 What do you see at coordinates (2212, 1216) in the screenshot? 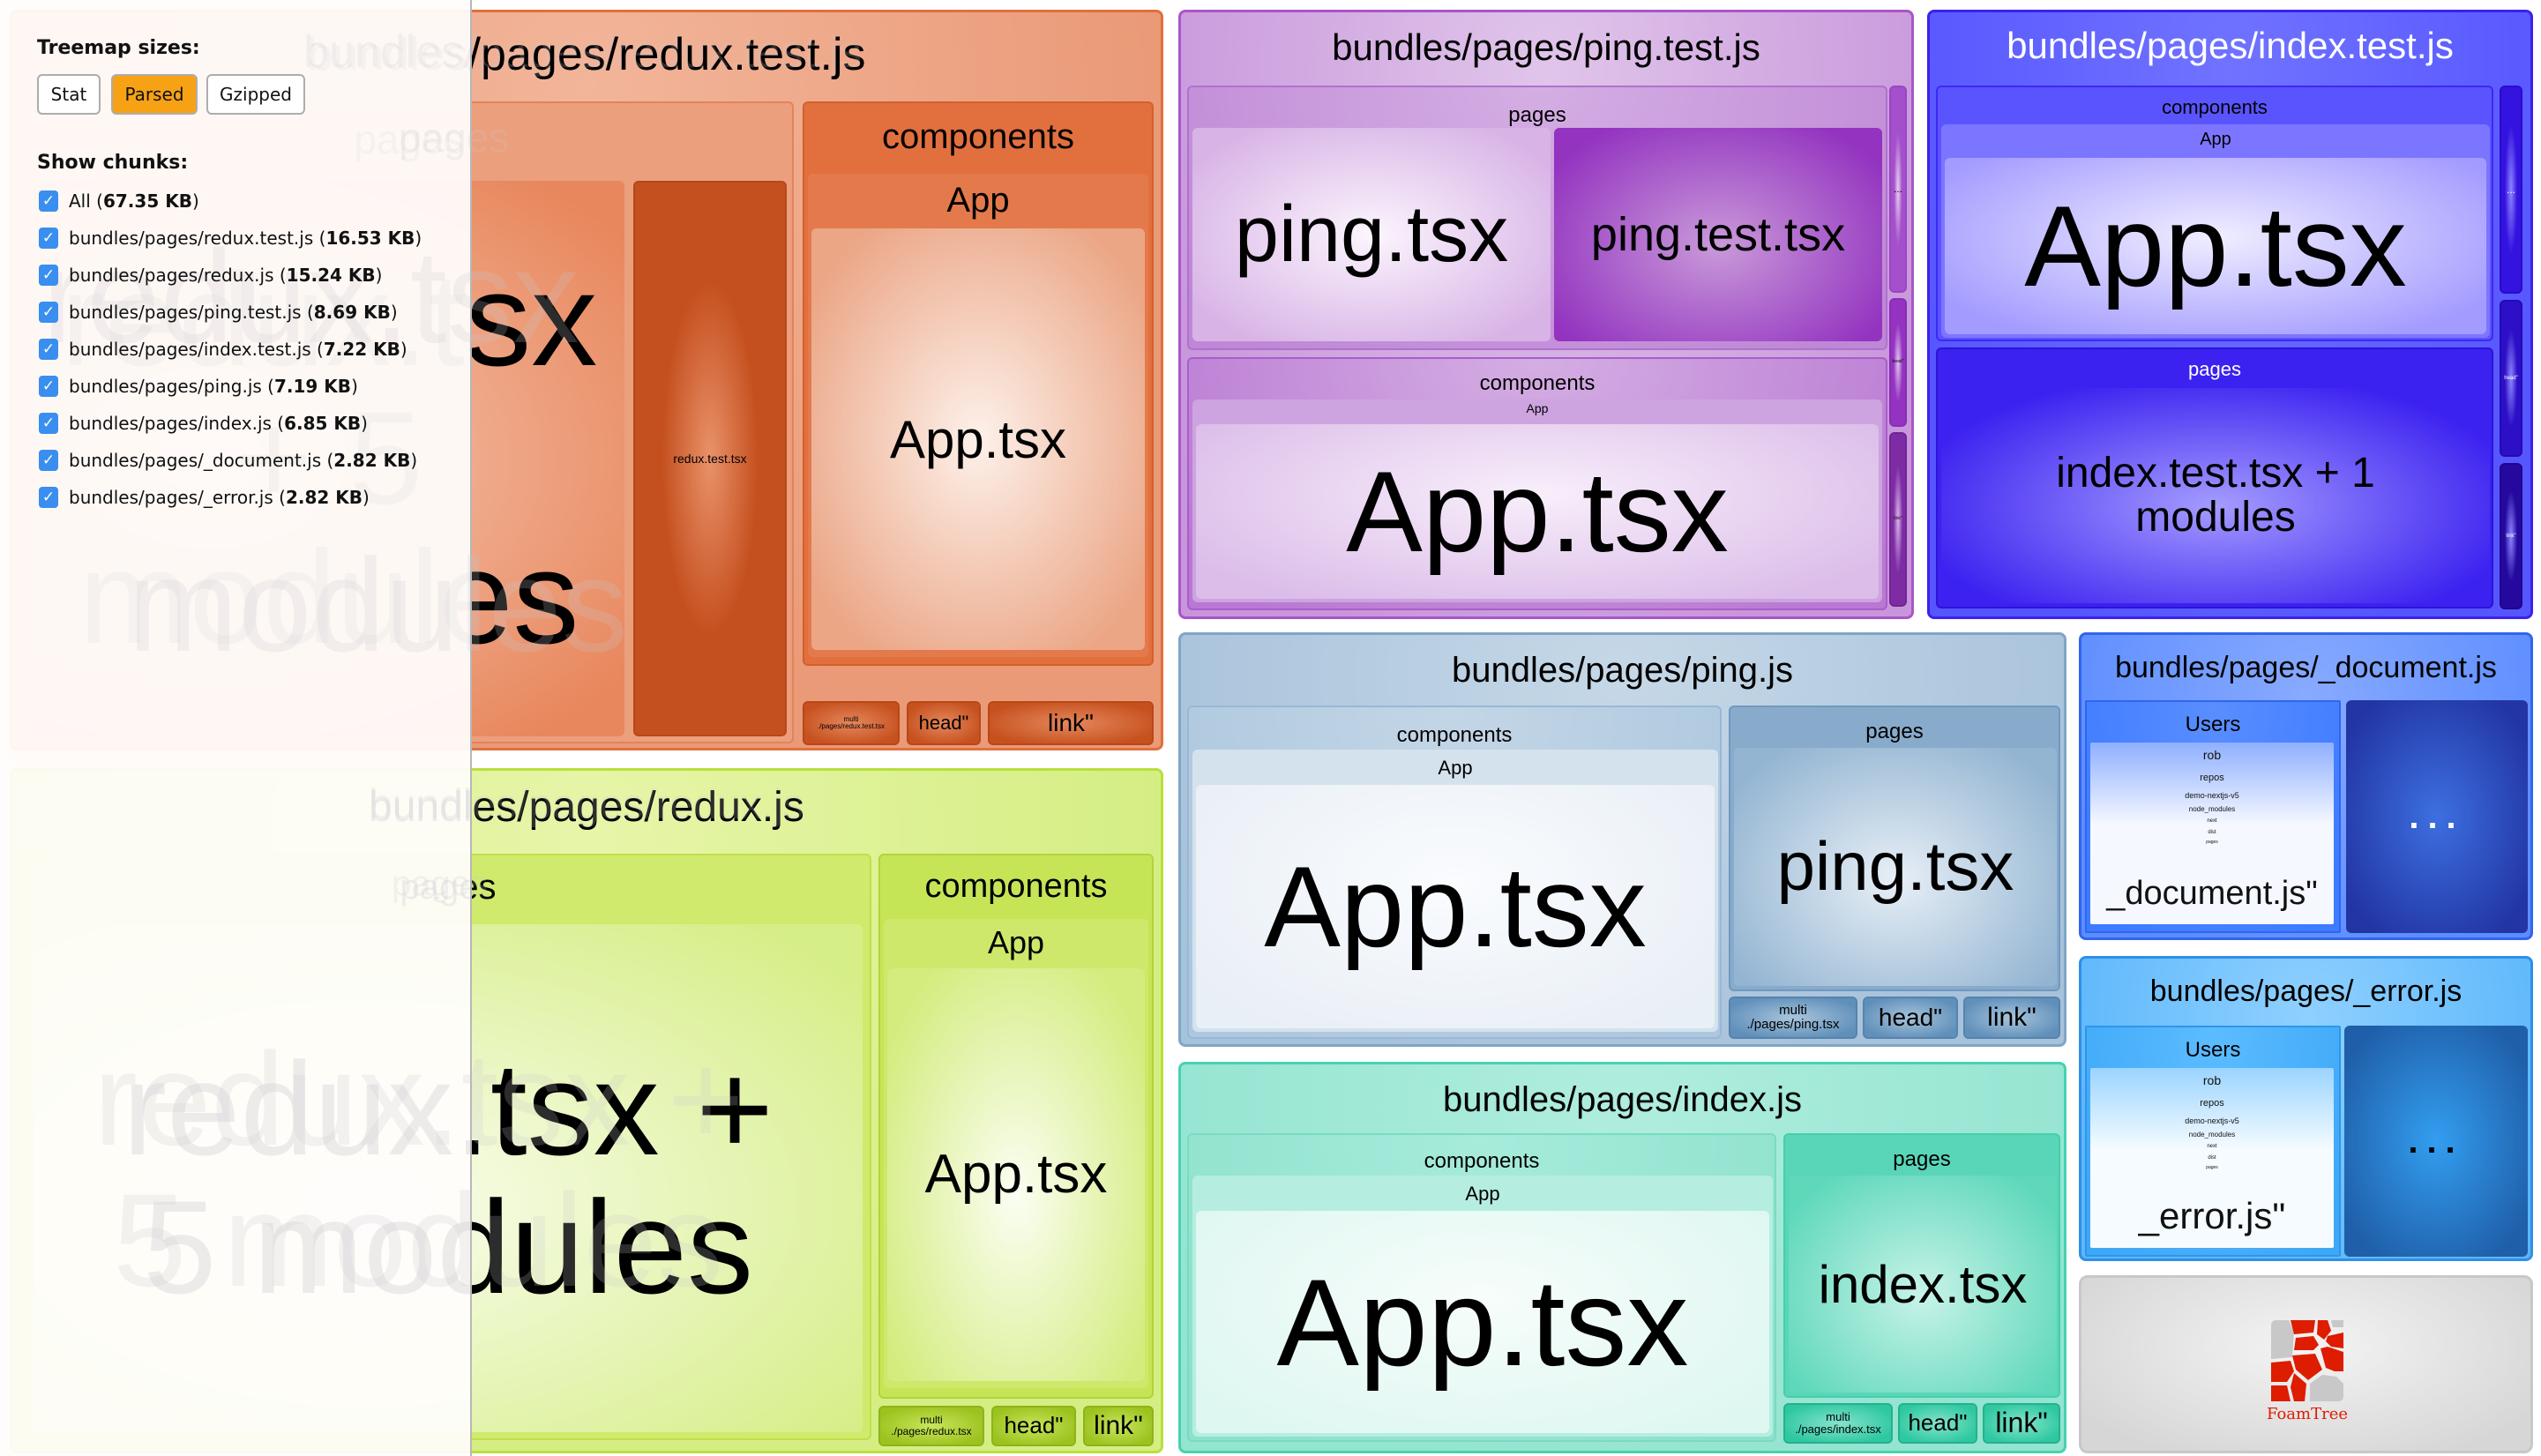
I see `module-error-js: _error.js"` at bounding box center [2212, 1216].